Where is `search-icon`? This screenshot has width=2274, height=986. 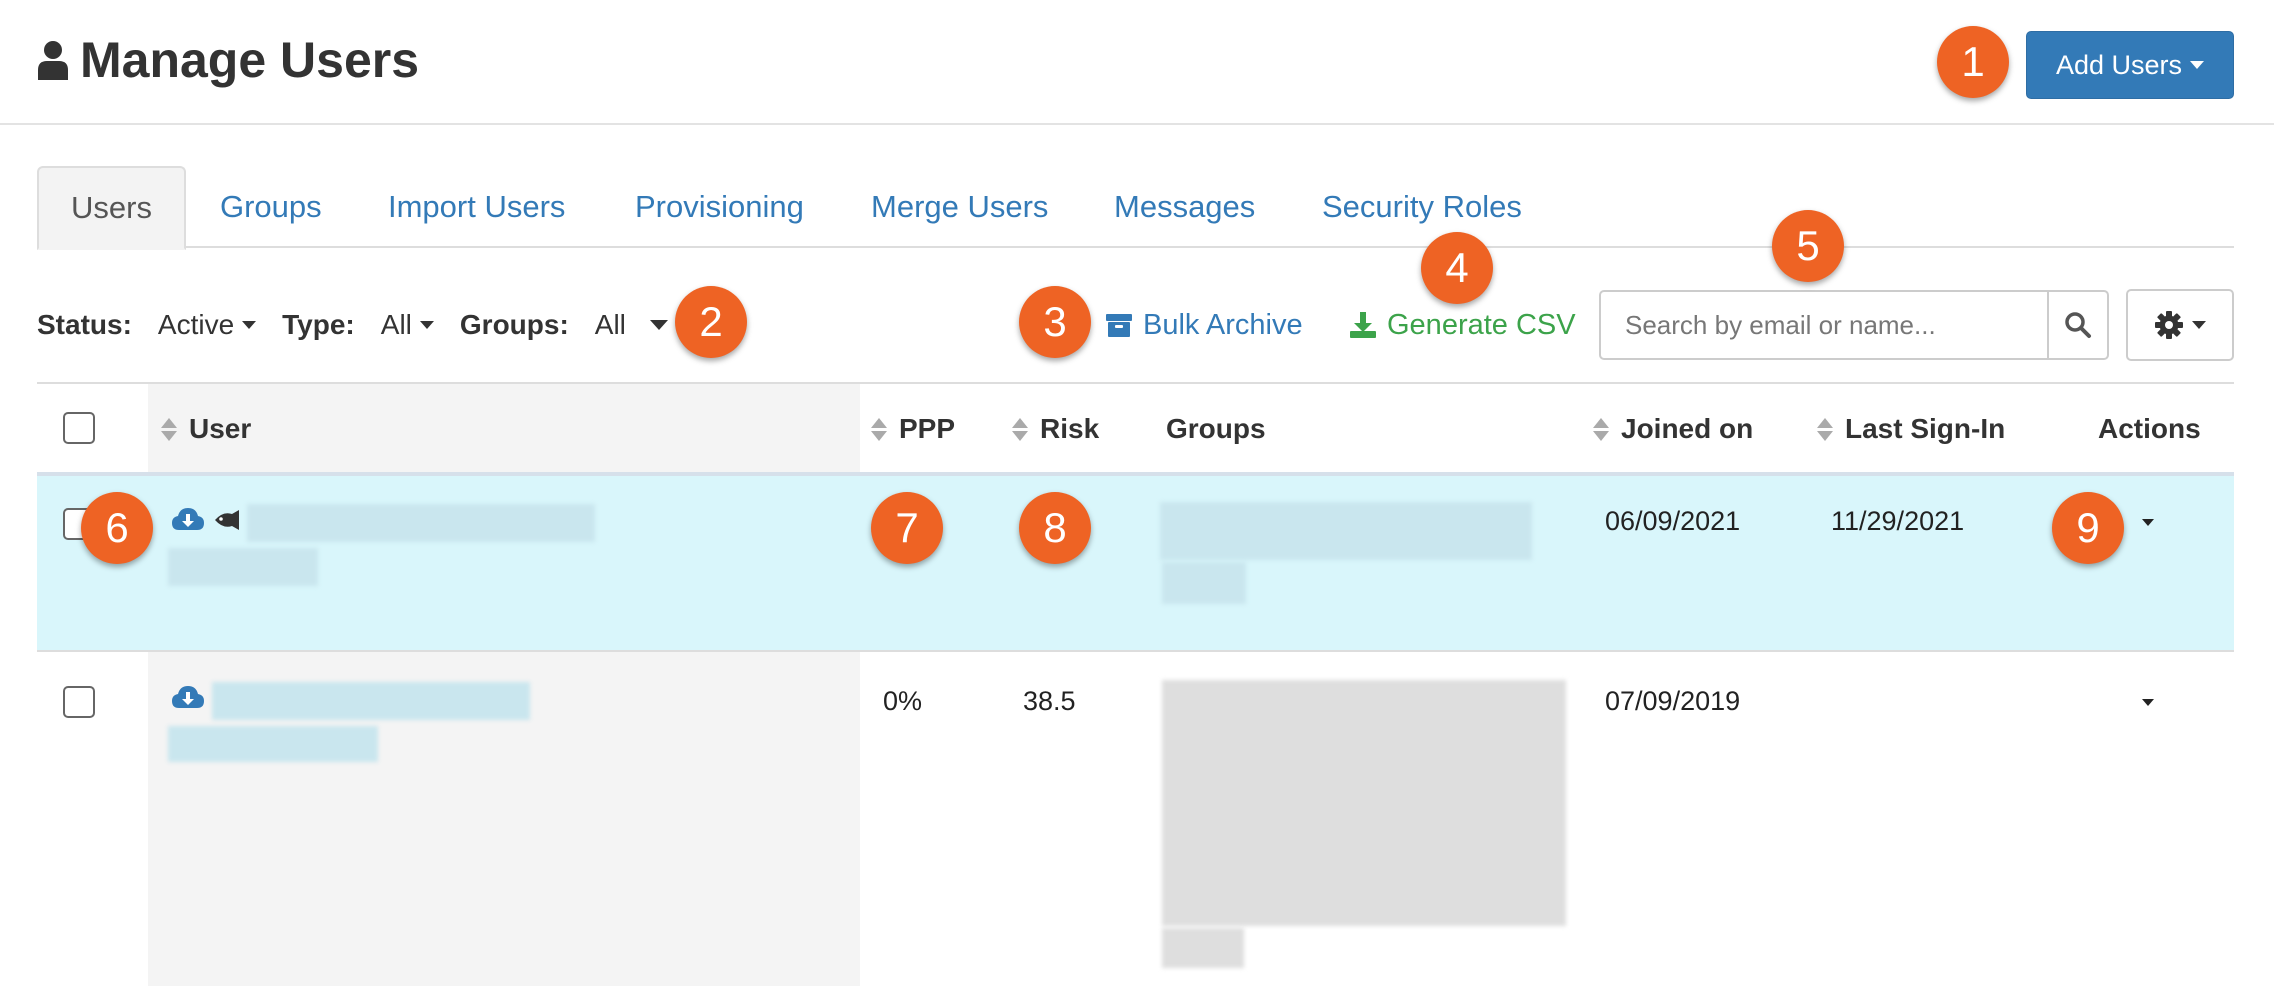
search-icon is located at coordinates (2078, 325).